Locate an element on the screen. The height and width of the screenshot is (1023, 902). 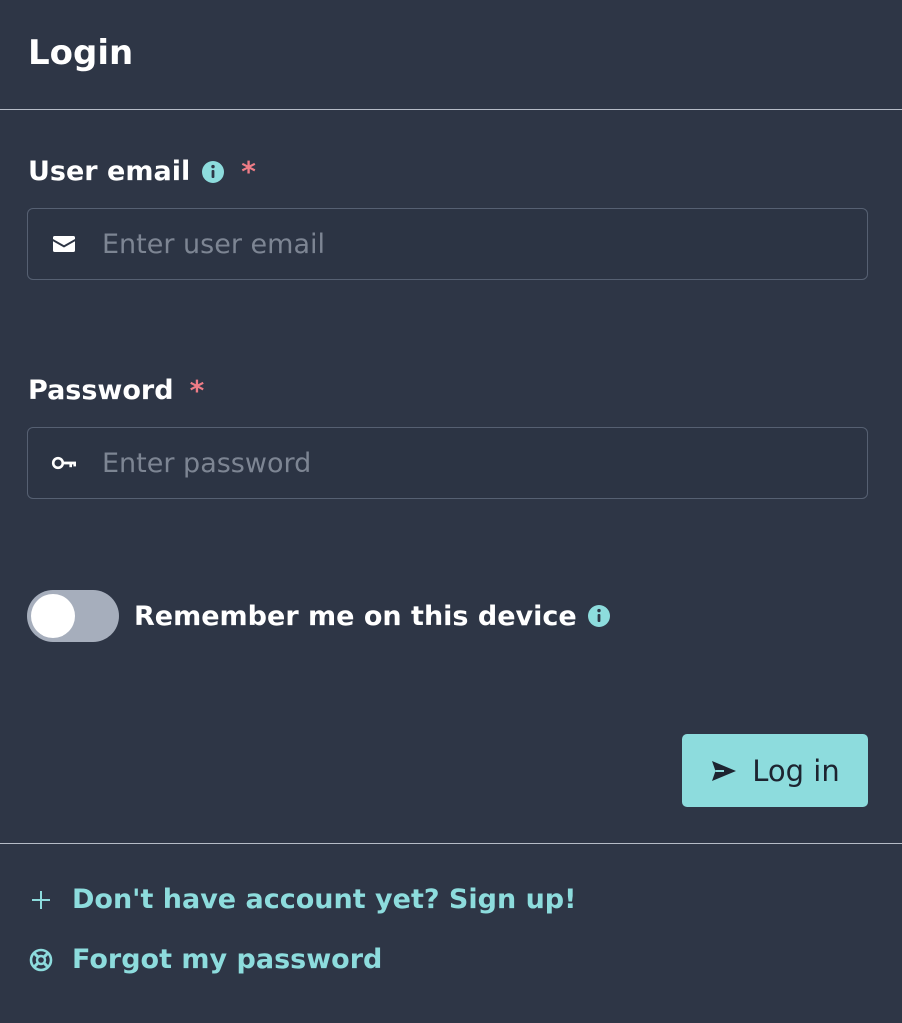
signup-link: Don't have account yet? Sign up! is located at coordinates (302, 899).